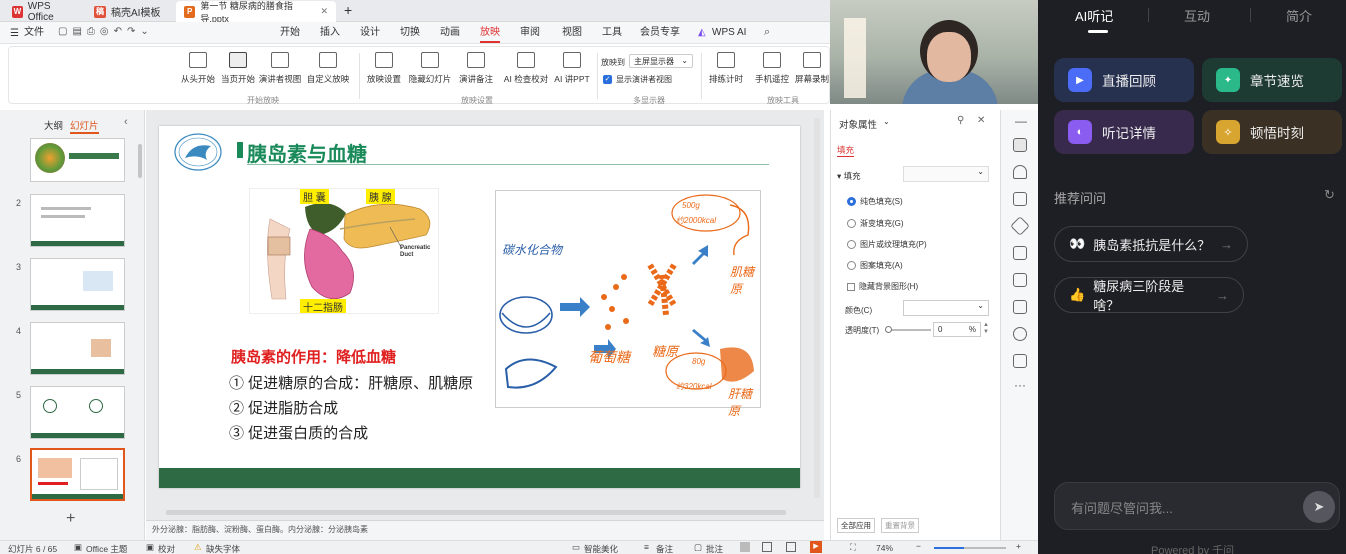 The image size is (1346, 554). I want to click on hide-background-checkbox: 隐藏背景图形(H), so click(882, 286).